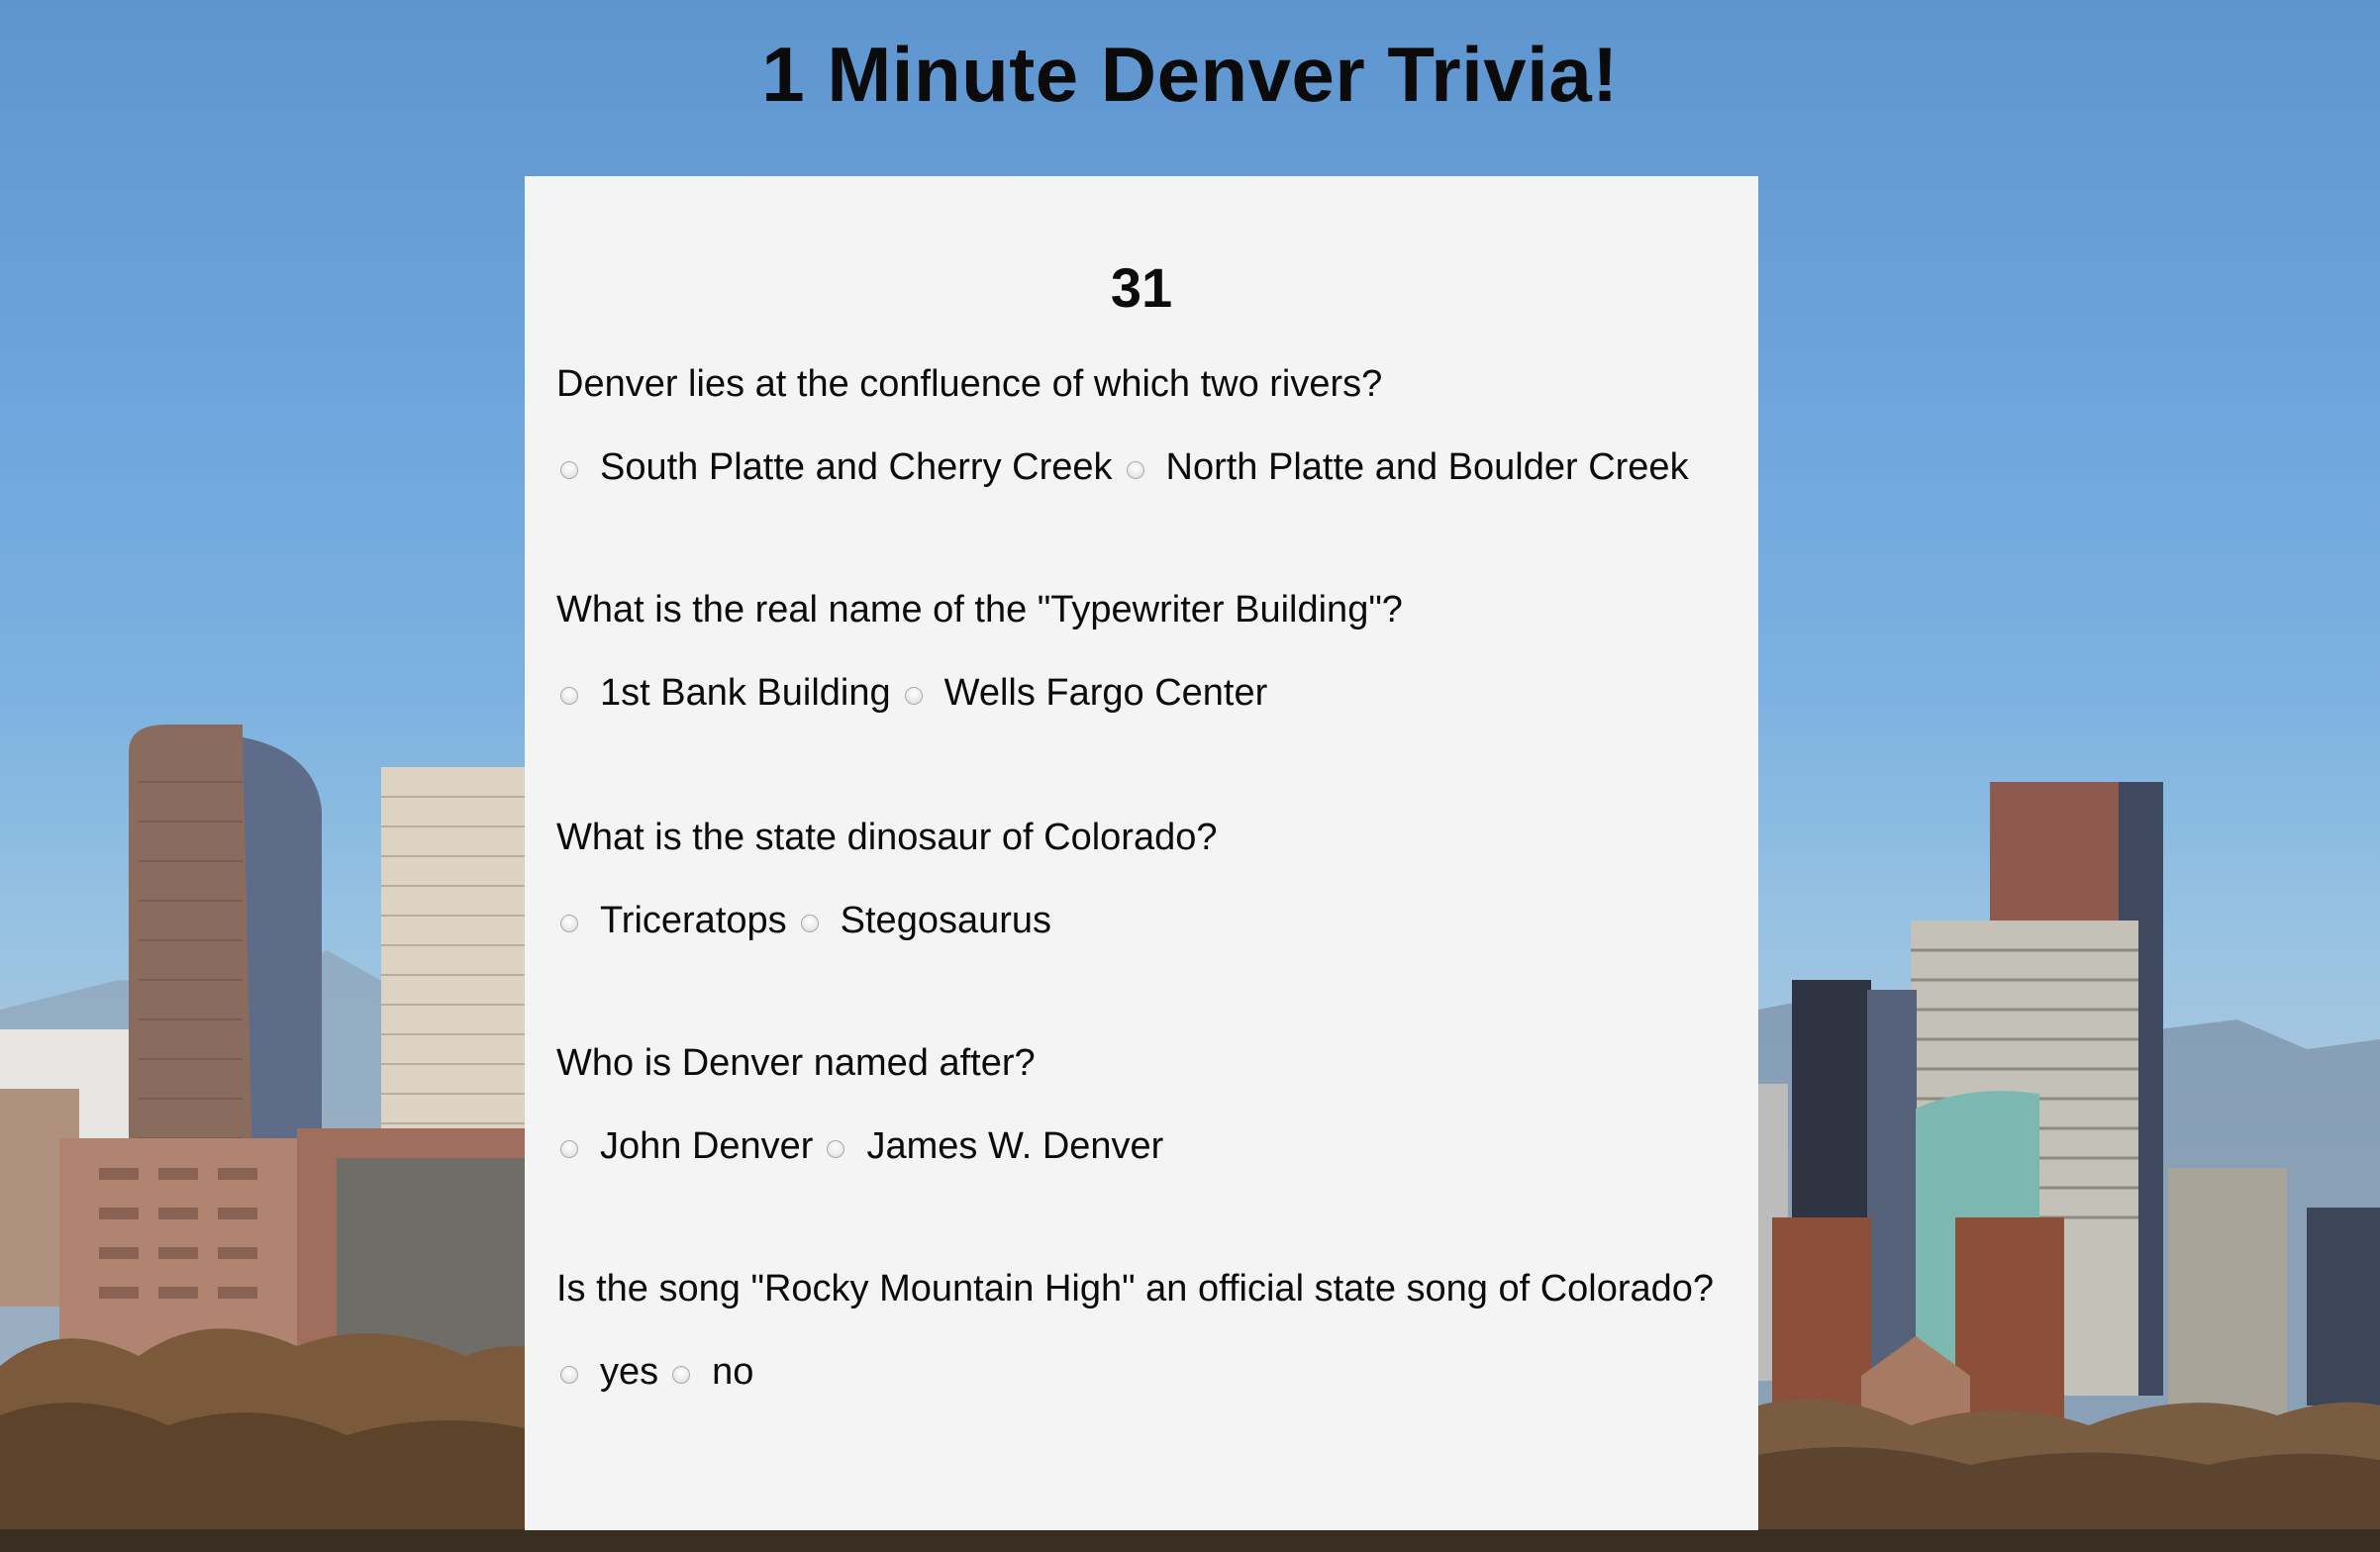 The image size is (2380, 1552). I want to click on answer-group: John Denver James W. Denver, so click(1145, 1146).